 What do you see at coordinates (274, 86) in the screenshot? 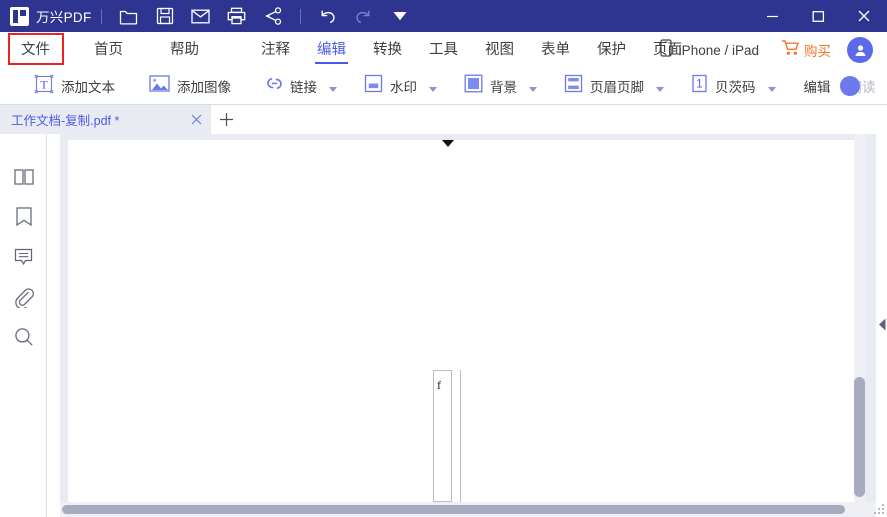
I see `link-icon` at bounding box center [274, 86].